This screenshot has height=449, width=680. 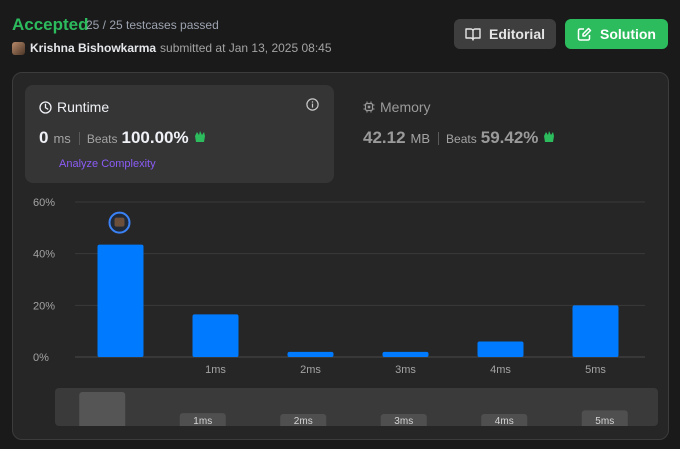 I want to click on y-tick-label: 20%, so click(x=44, y=306).